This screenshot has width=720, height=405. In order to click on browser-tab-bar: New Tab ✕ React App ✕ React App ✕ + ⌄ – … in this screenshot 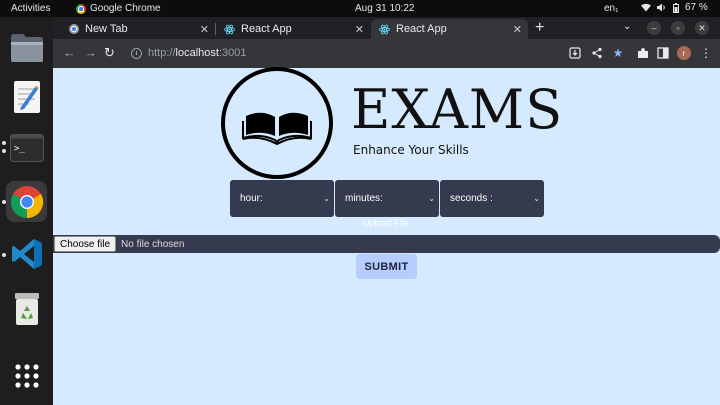, I will do `click(386, 28)`.